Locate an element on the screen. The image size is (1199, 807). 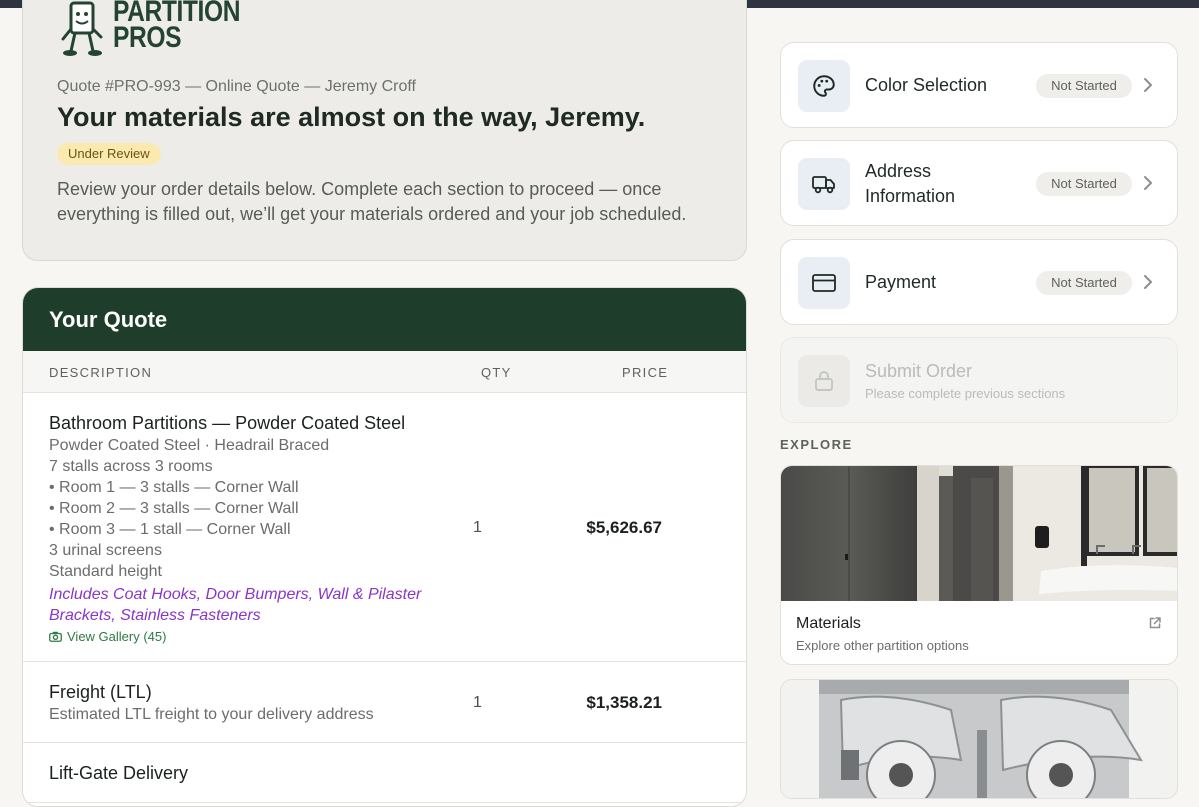
truck-icon is located at coordinates (823, 185).